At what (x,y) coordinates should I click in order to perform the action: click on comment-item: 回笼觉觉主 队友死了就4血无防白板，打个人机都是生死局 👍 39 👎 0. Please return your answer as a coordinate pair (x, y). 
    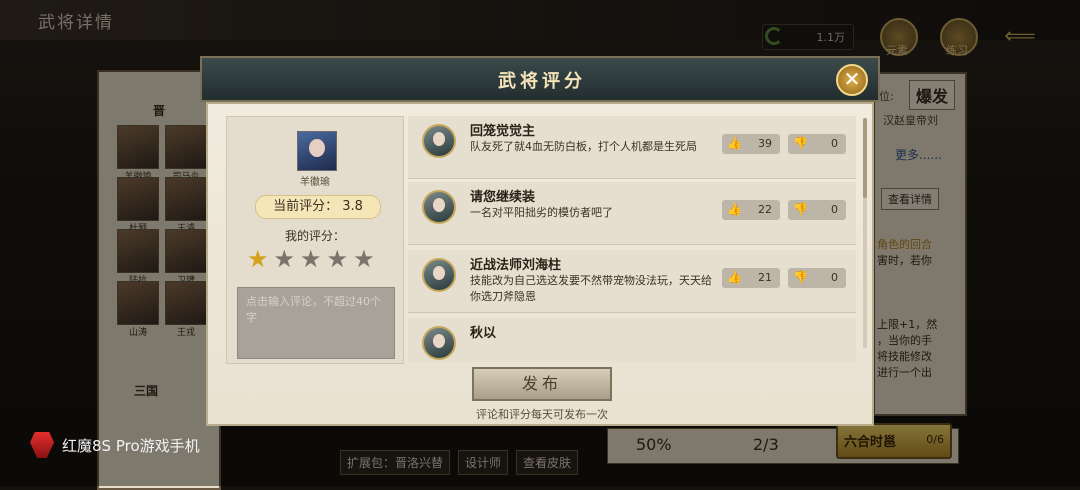
    Looking at the image, I should click on (632, 147).